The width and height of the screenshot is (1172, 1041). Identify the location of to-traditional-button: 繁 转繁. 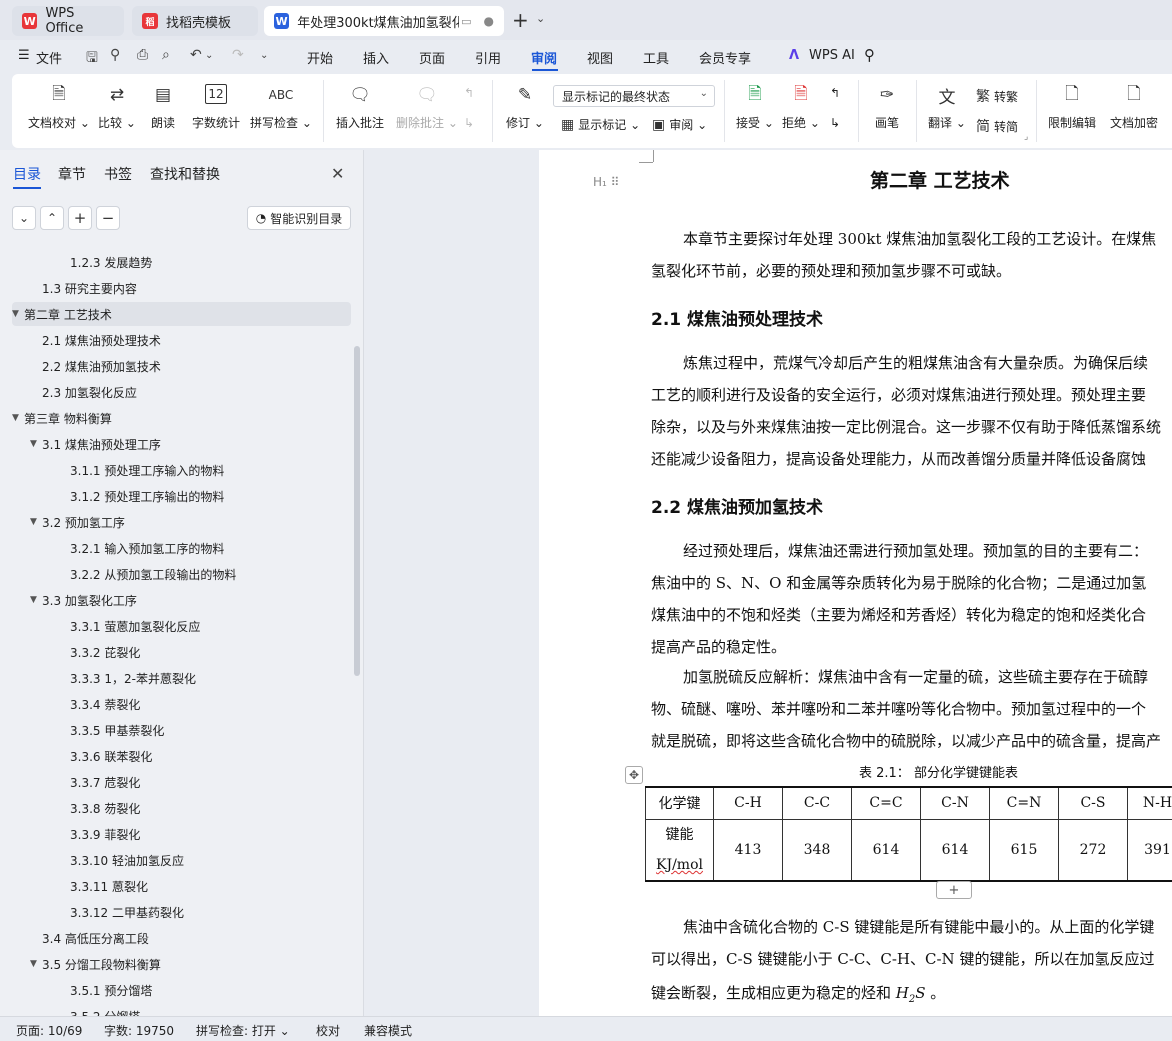
(997, 96).